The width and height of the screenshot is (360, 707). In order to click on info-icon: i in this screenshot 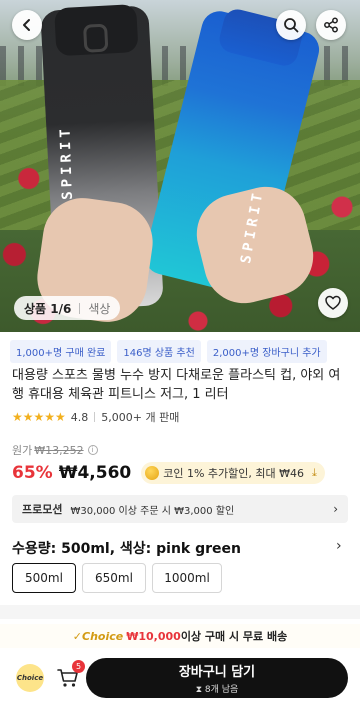, I will do `click(92, 450)`.